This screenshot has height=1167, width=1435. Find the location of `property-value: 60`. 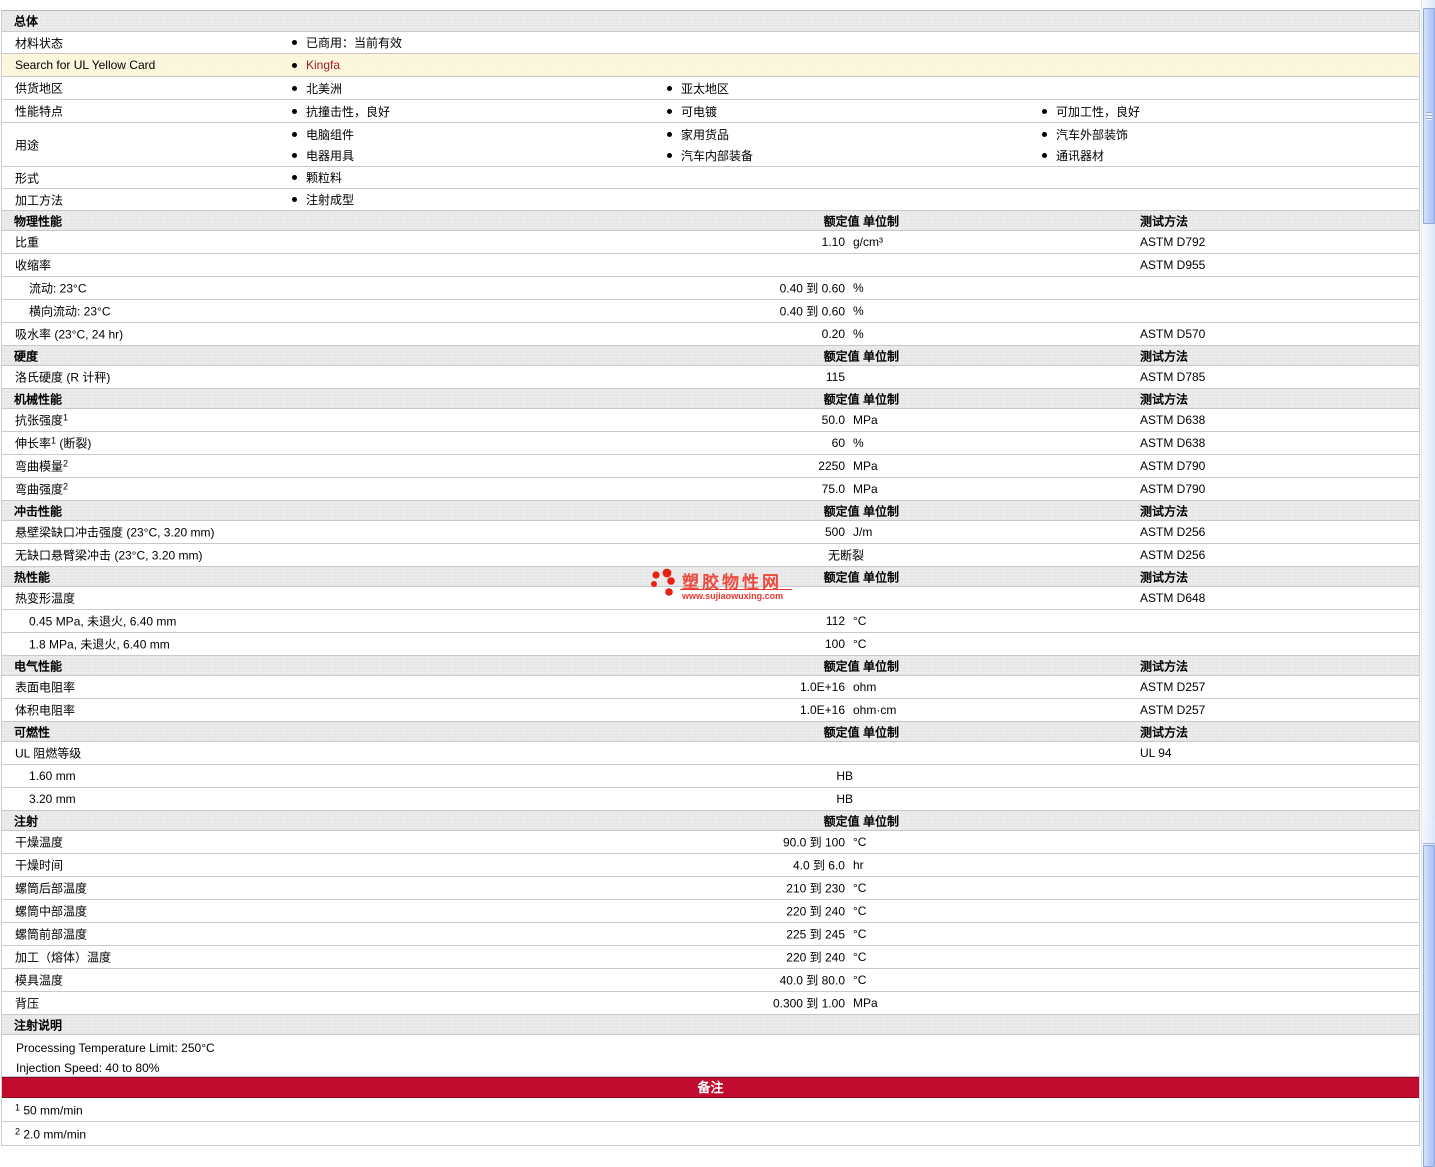

property-value: 60 is located at coordinates (838, 443).